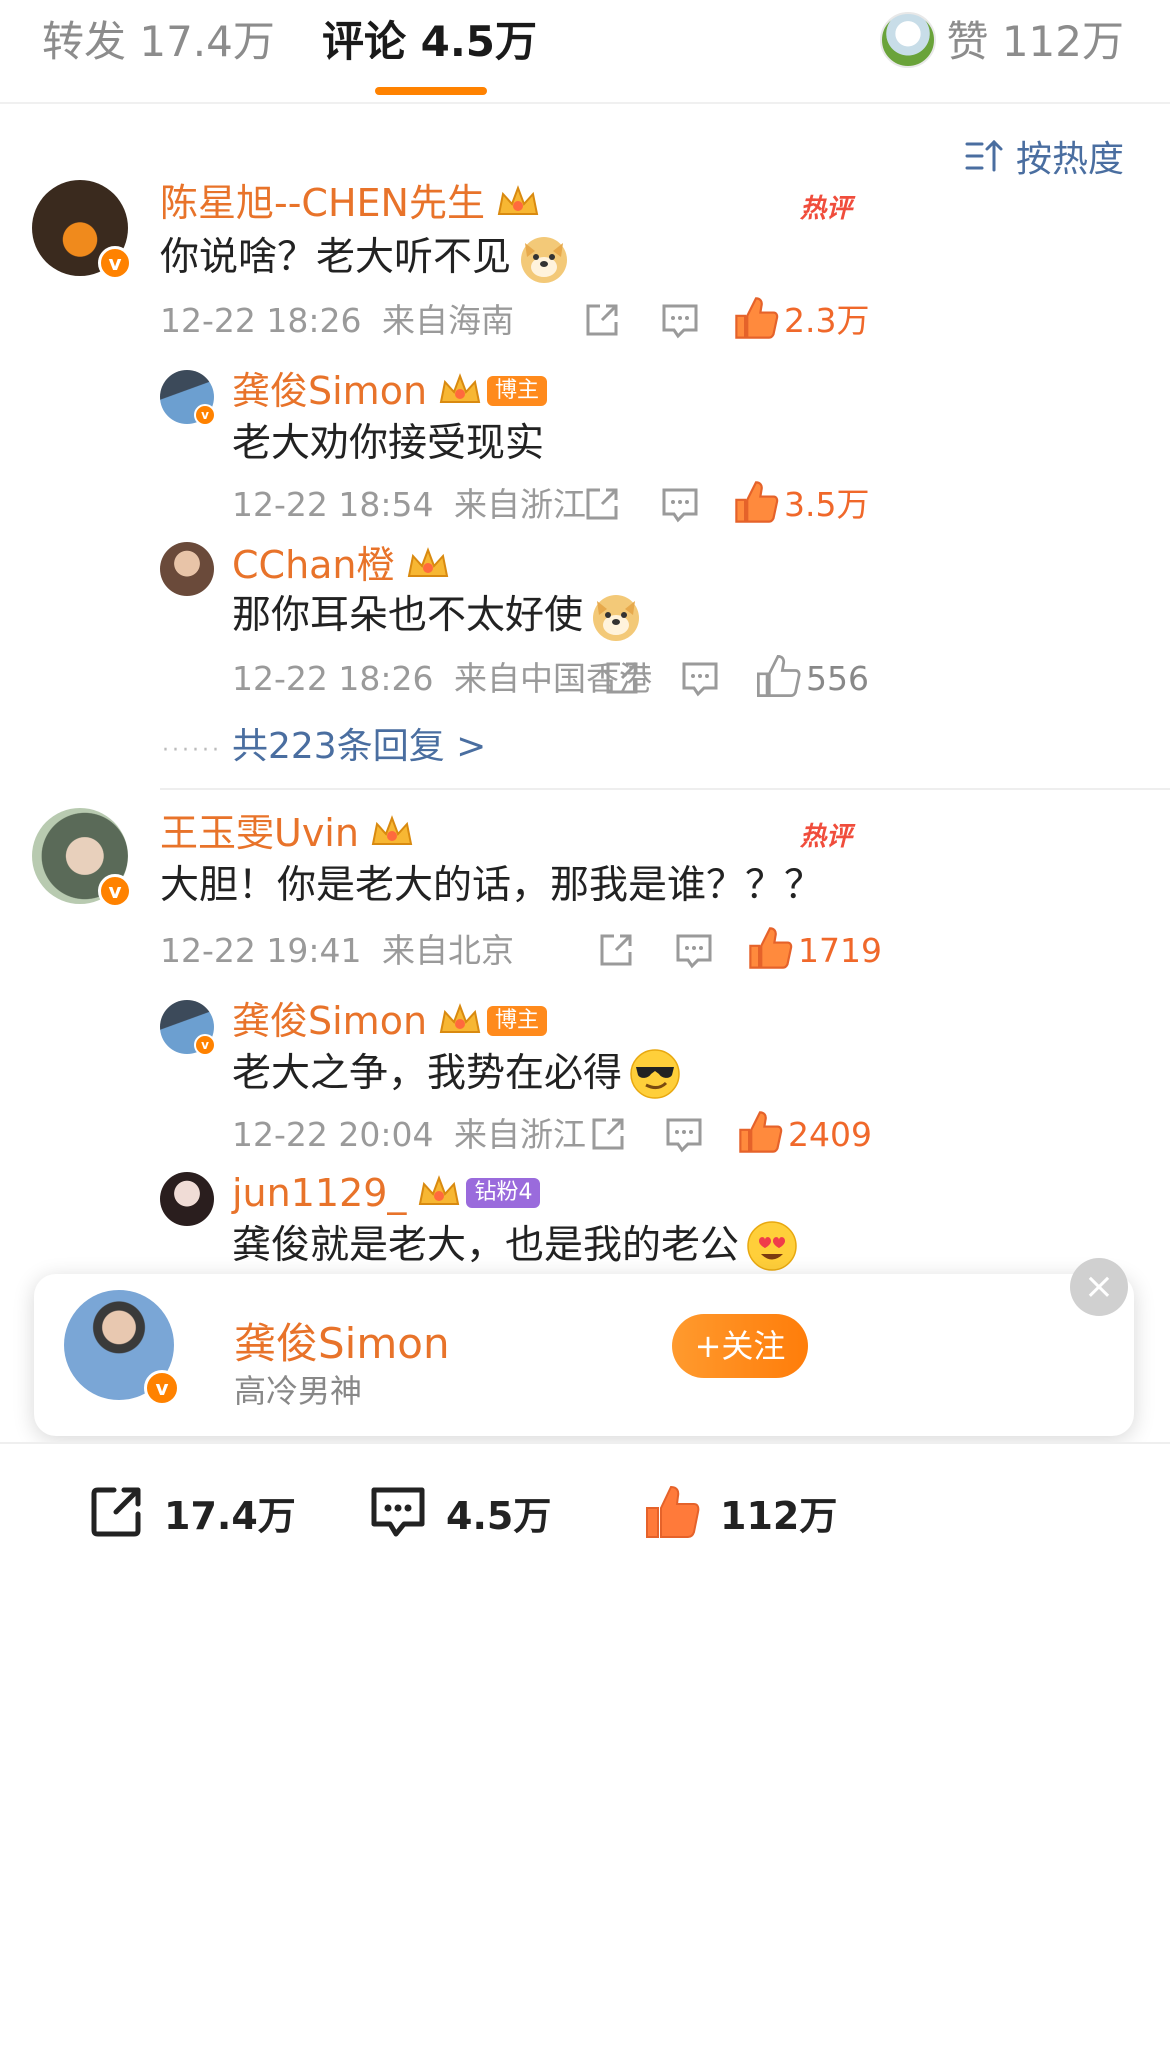 The width and height of the screenshot is (1170, 2068). What do you see at coordinates (429, 42) in the screenshot?
I see `tab-comment: 评论 4.5万` at bounding box center [429, 42].